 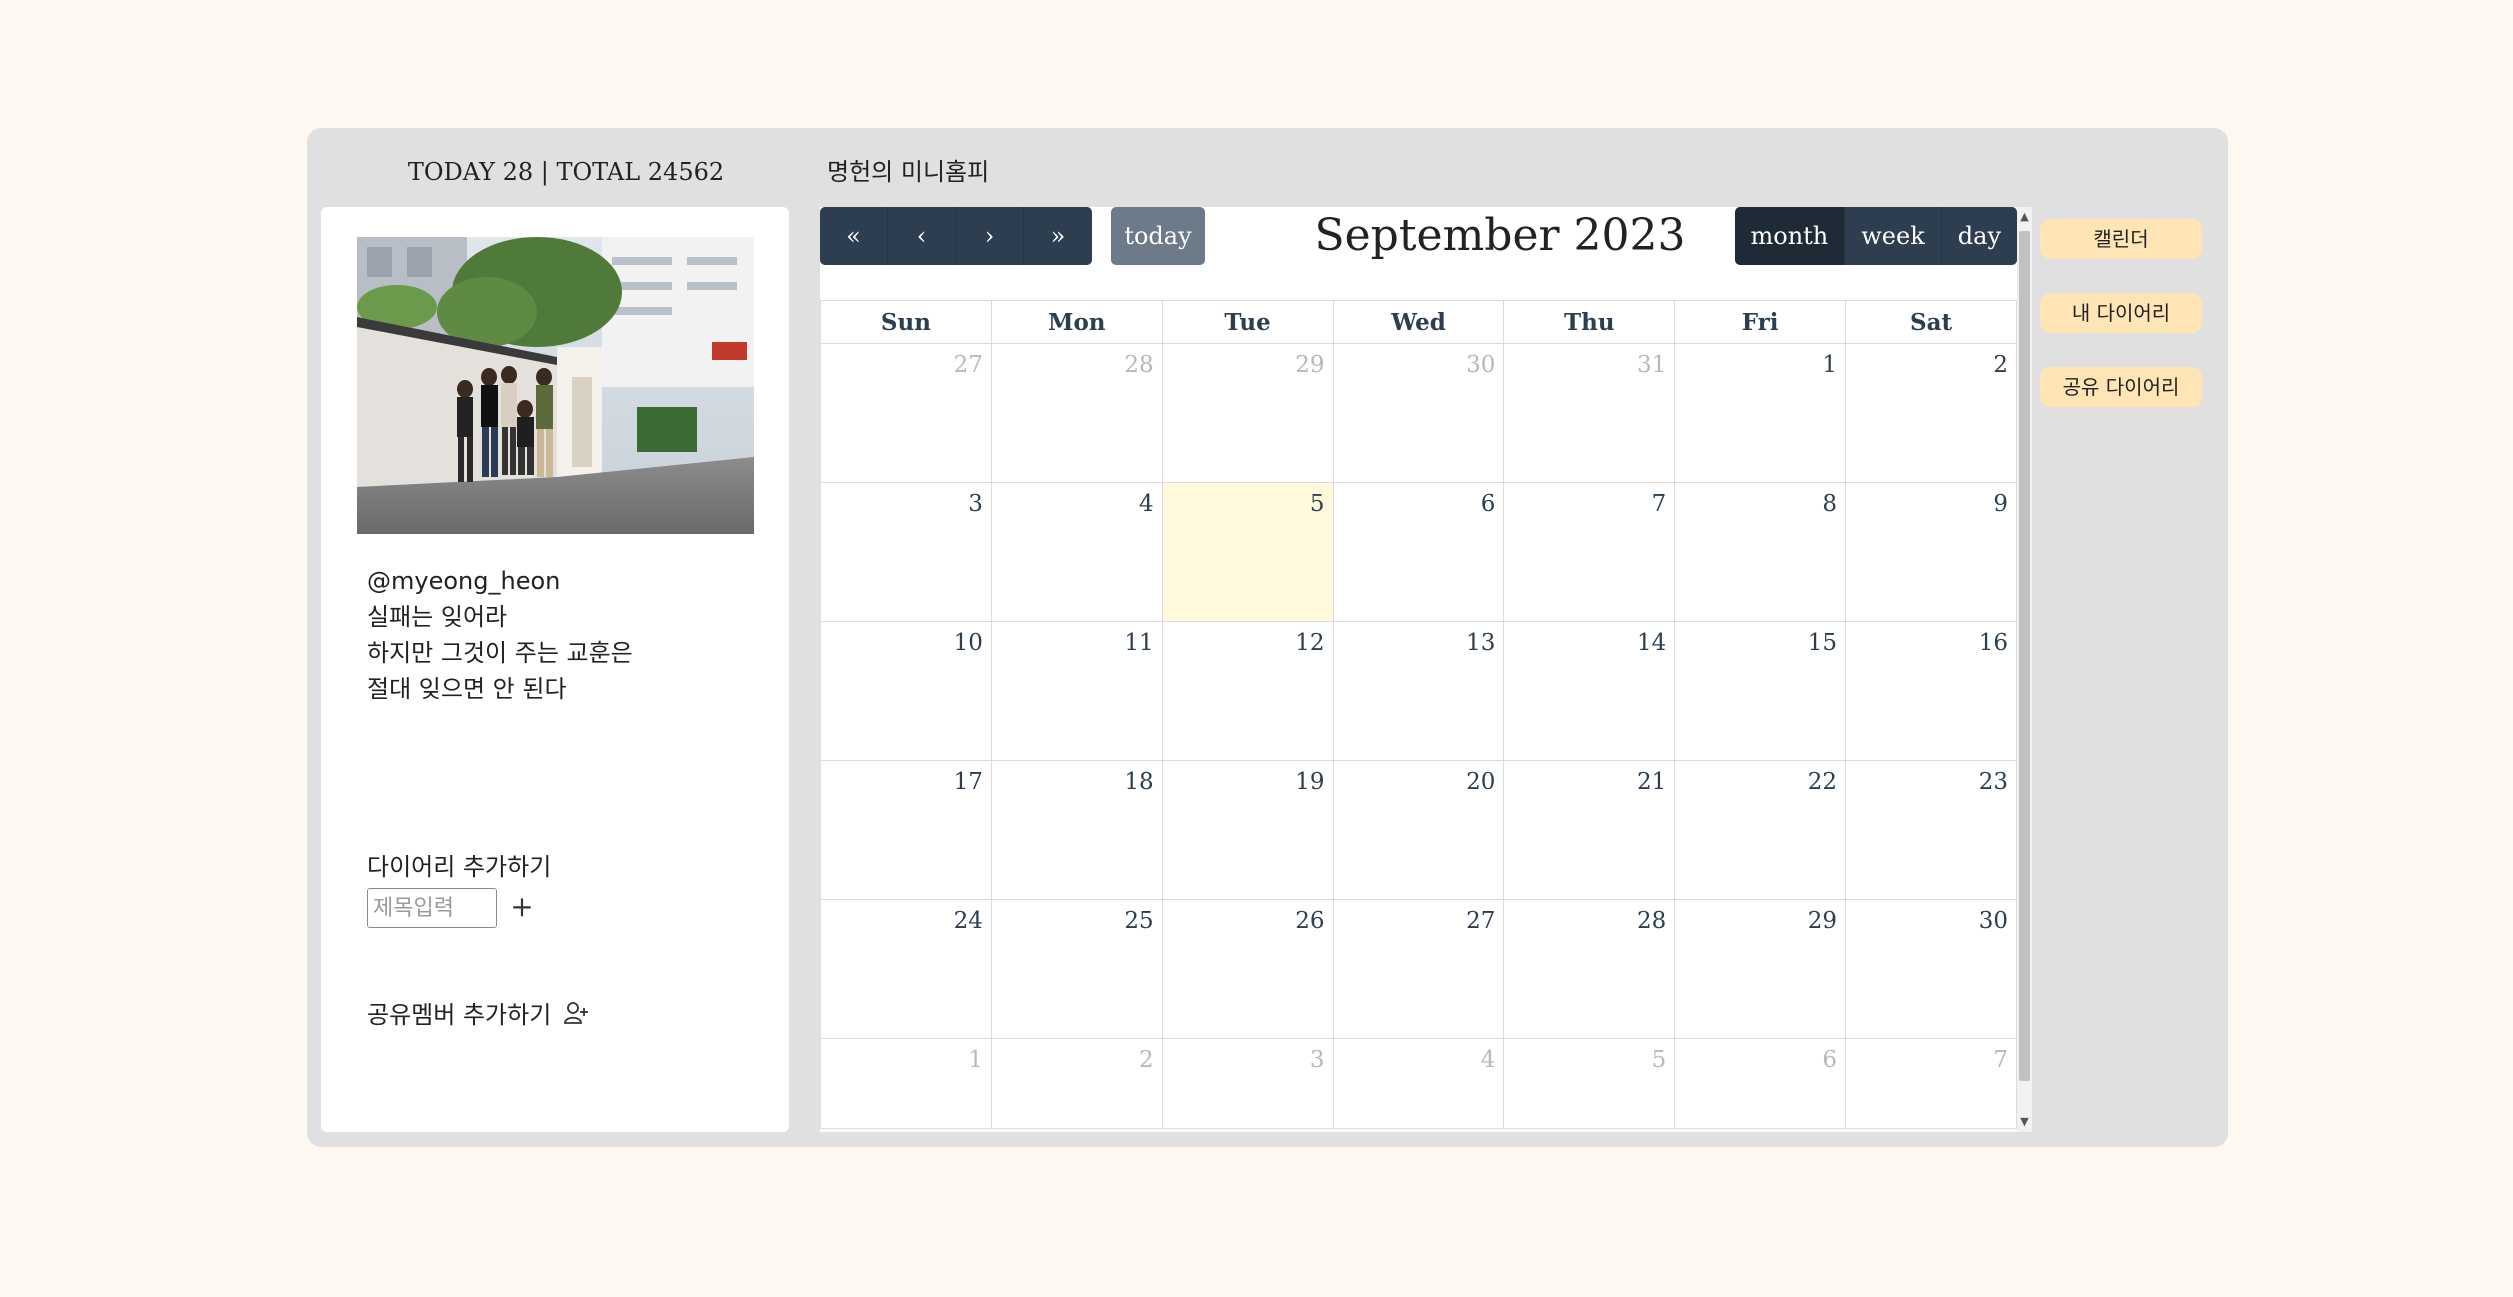 What do you see at coordinates (906, 830) in the screenshot?
I see `day-cell: 17` at bounding box center [906, 830].